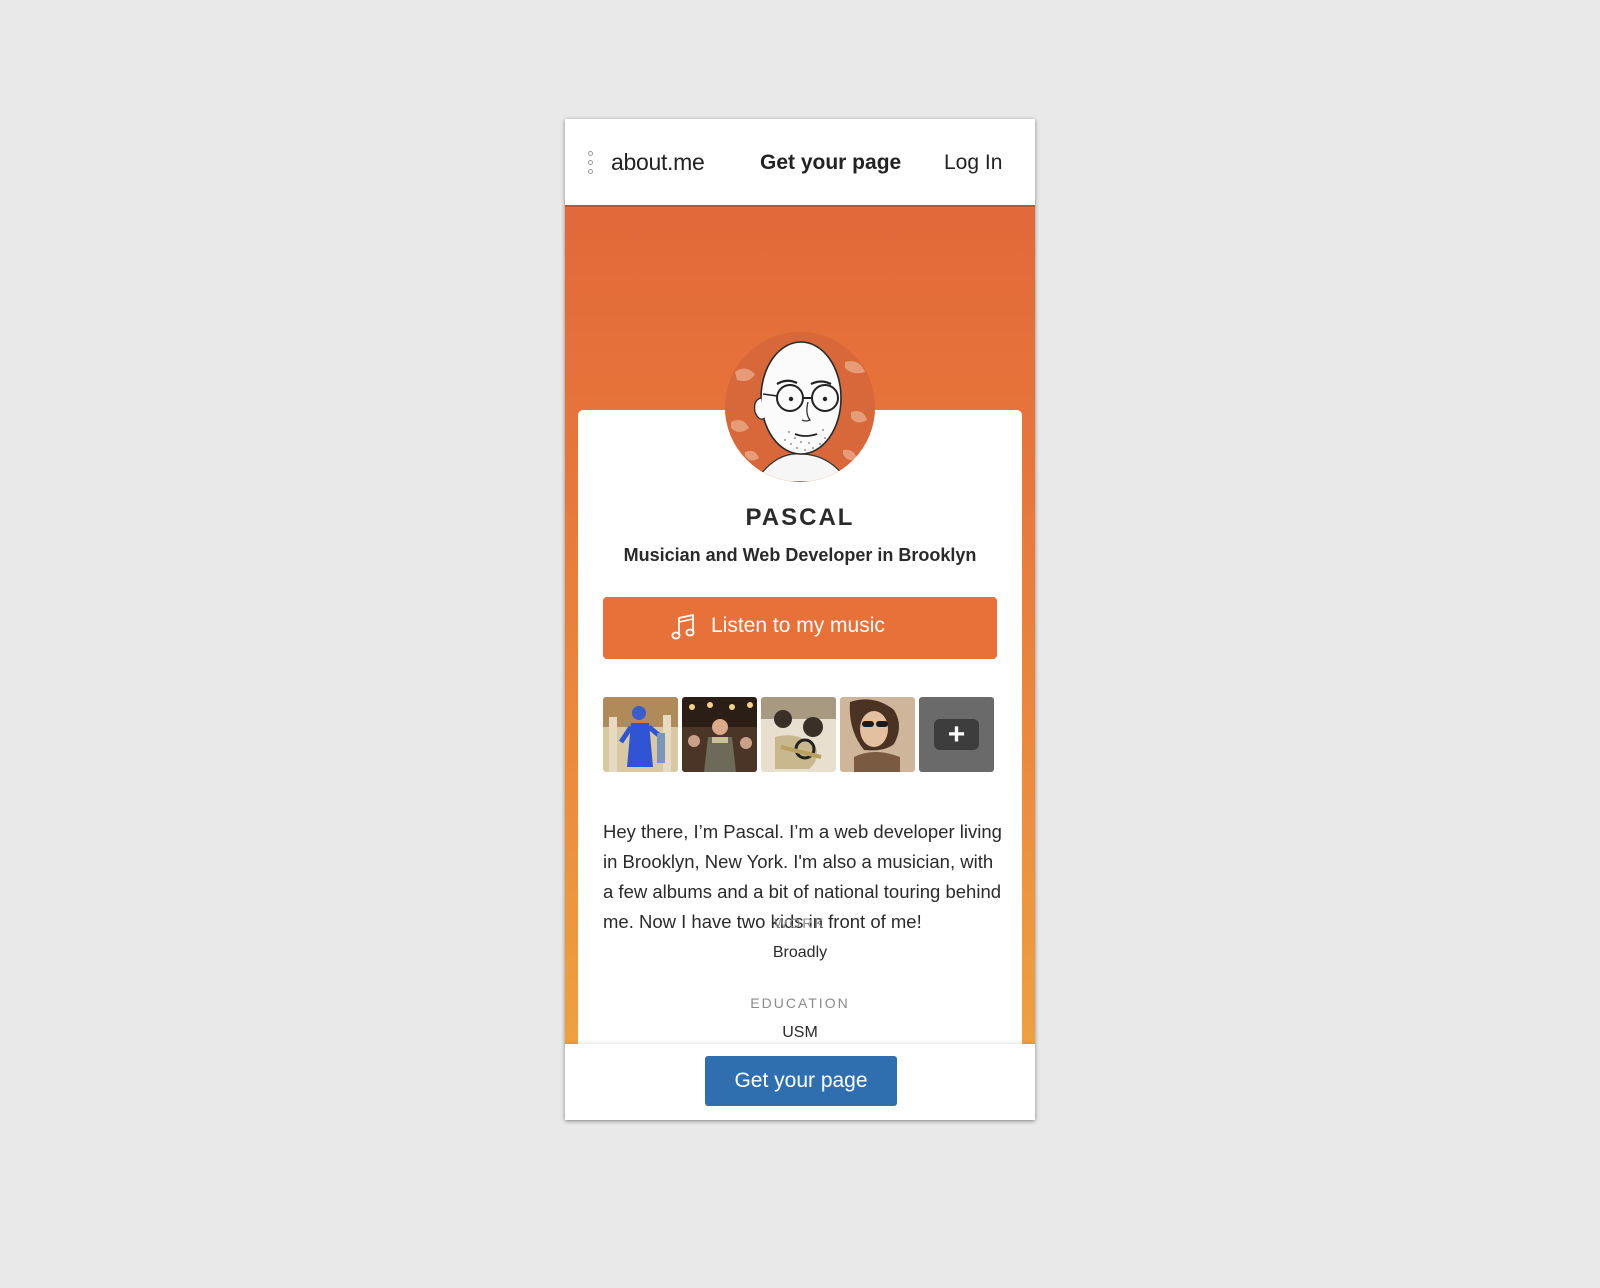 The width and height of the screenshot is (1600, 1288). What do you see at coordinates (800, 407) in the screenshot?
I see `avatar` at bounding box center [800, 407].